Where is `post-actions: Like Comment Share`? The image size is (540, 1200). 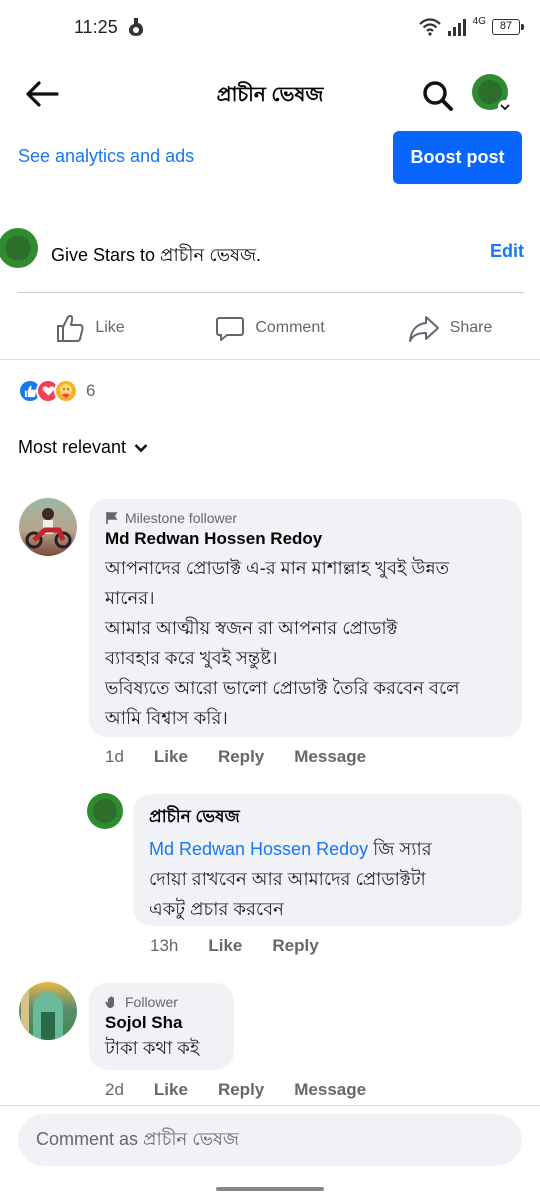 post-actions: Like Comment Share is located at coordinates (270, 328).